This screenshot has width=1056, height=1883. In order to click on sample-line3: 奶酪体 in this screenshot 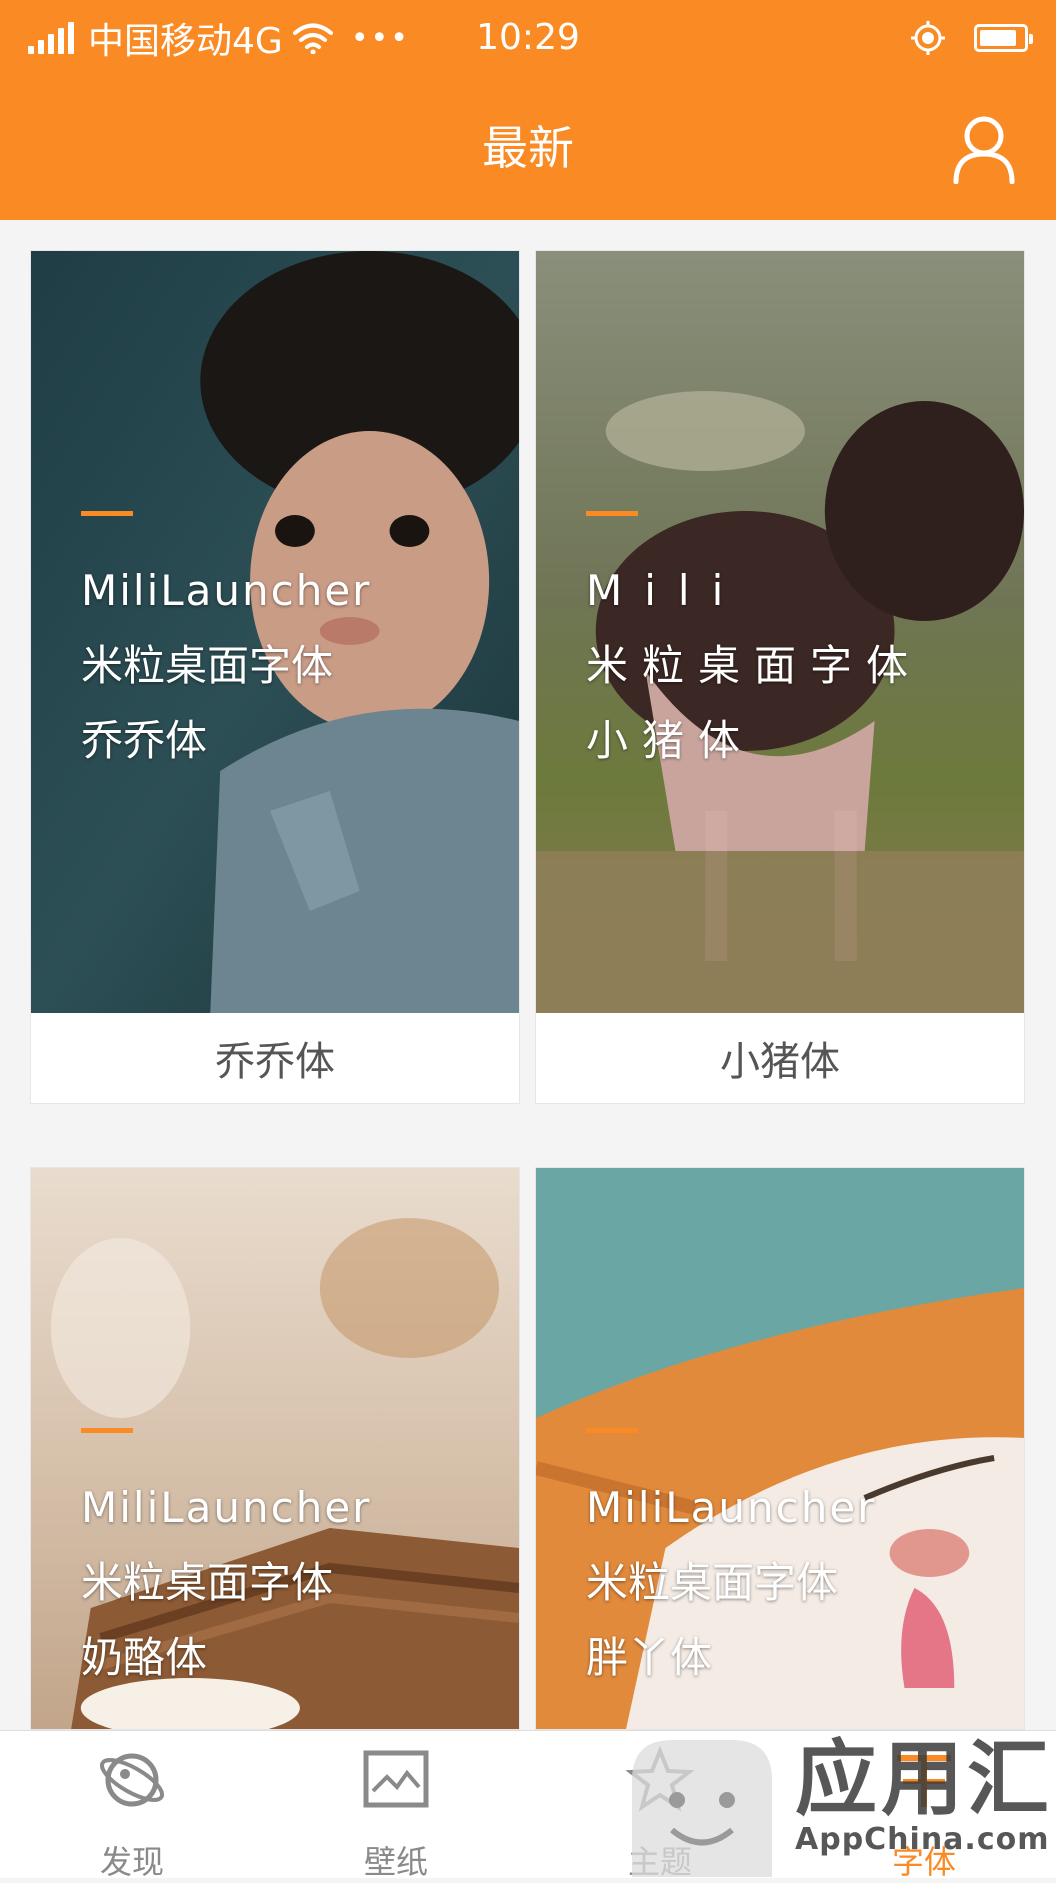, I will do `click(144, 1657)`.